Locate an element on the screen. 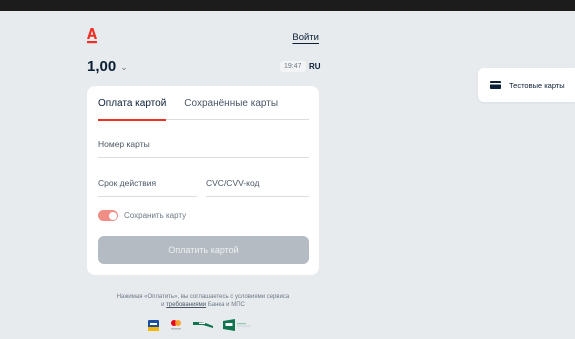  top-bar is located at coordinates (287, 5).